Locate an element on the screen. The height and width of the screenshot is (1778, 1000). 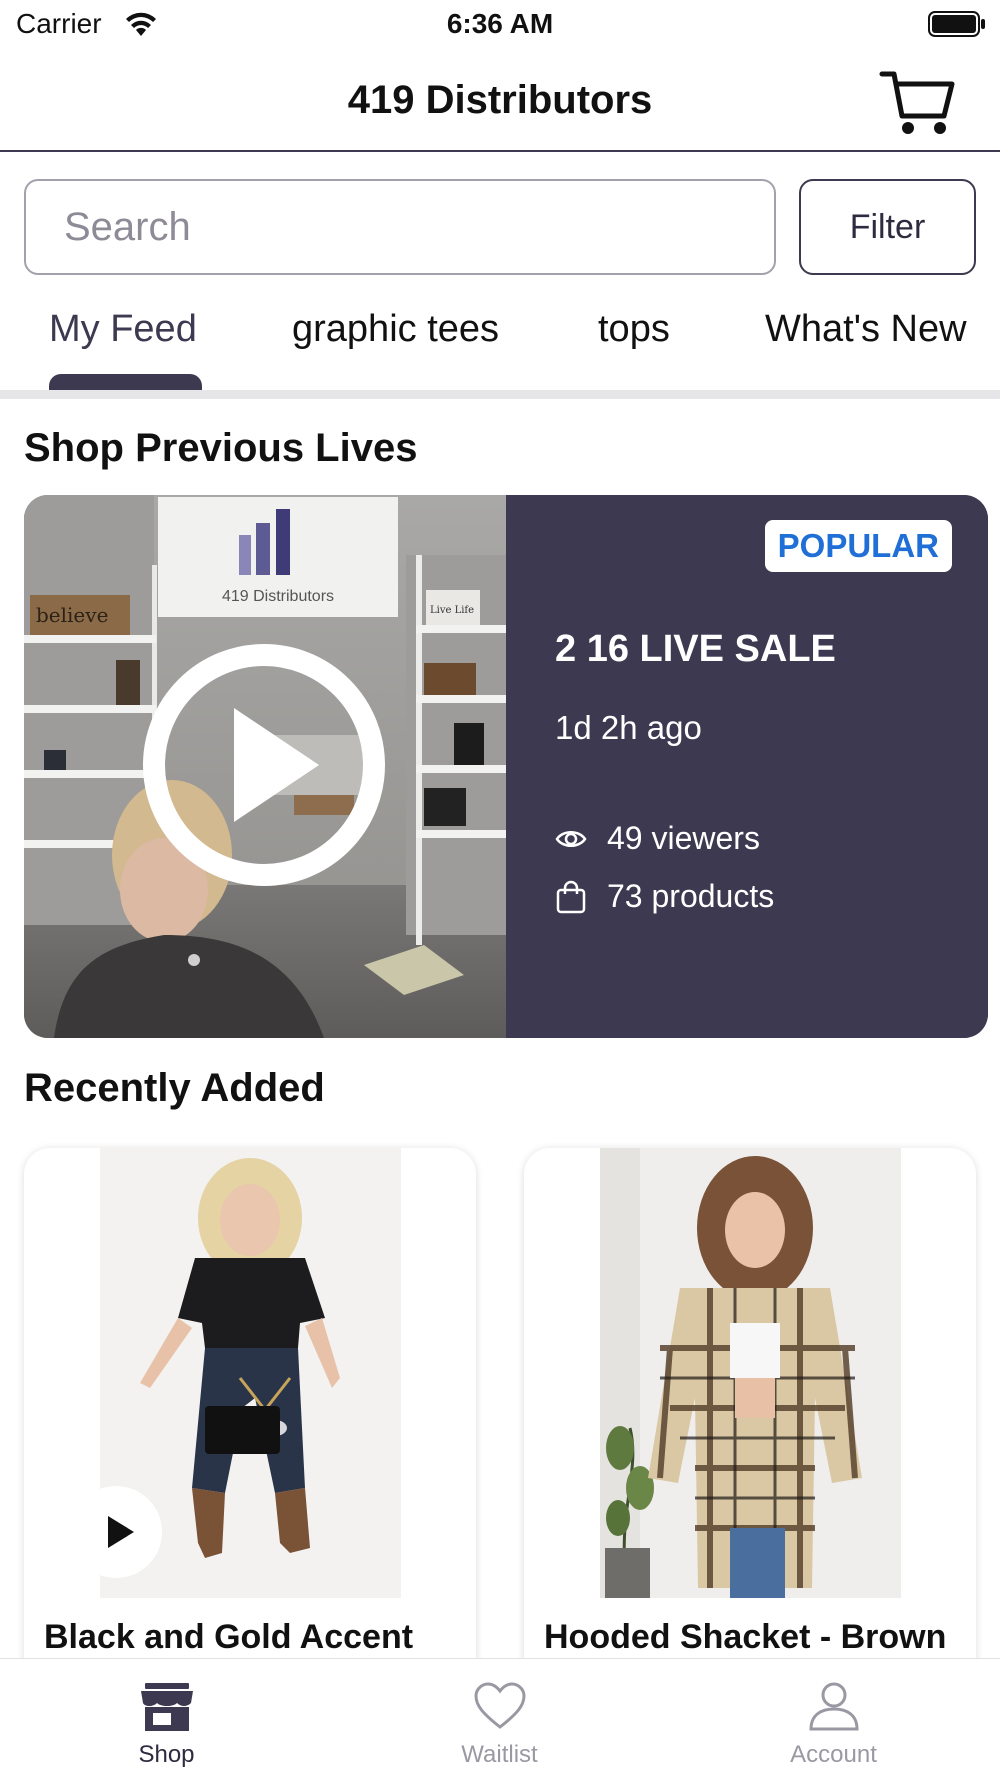
live-time-ago: 1d 2h ago is located at coordinates (628, 727).